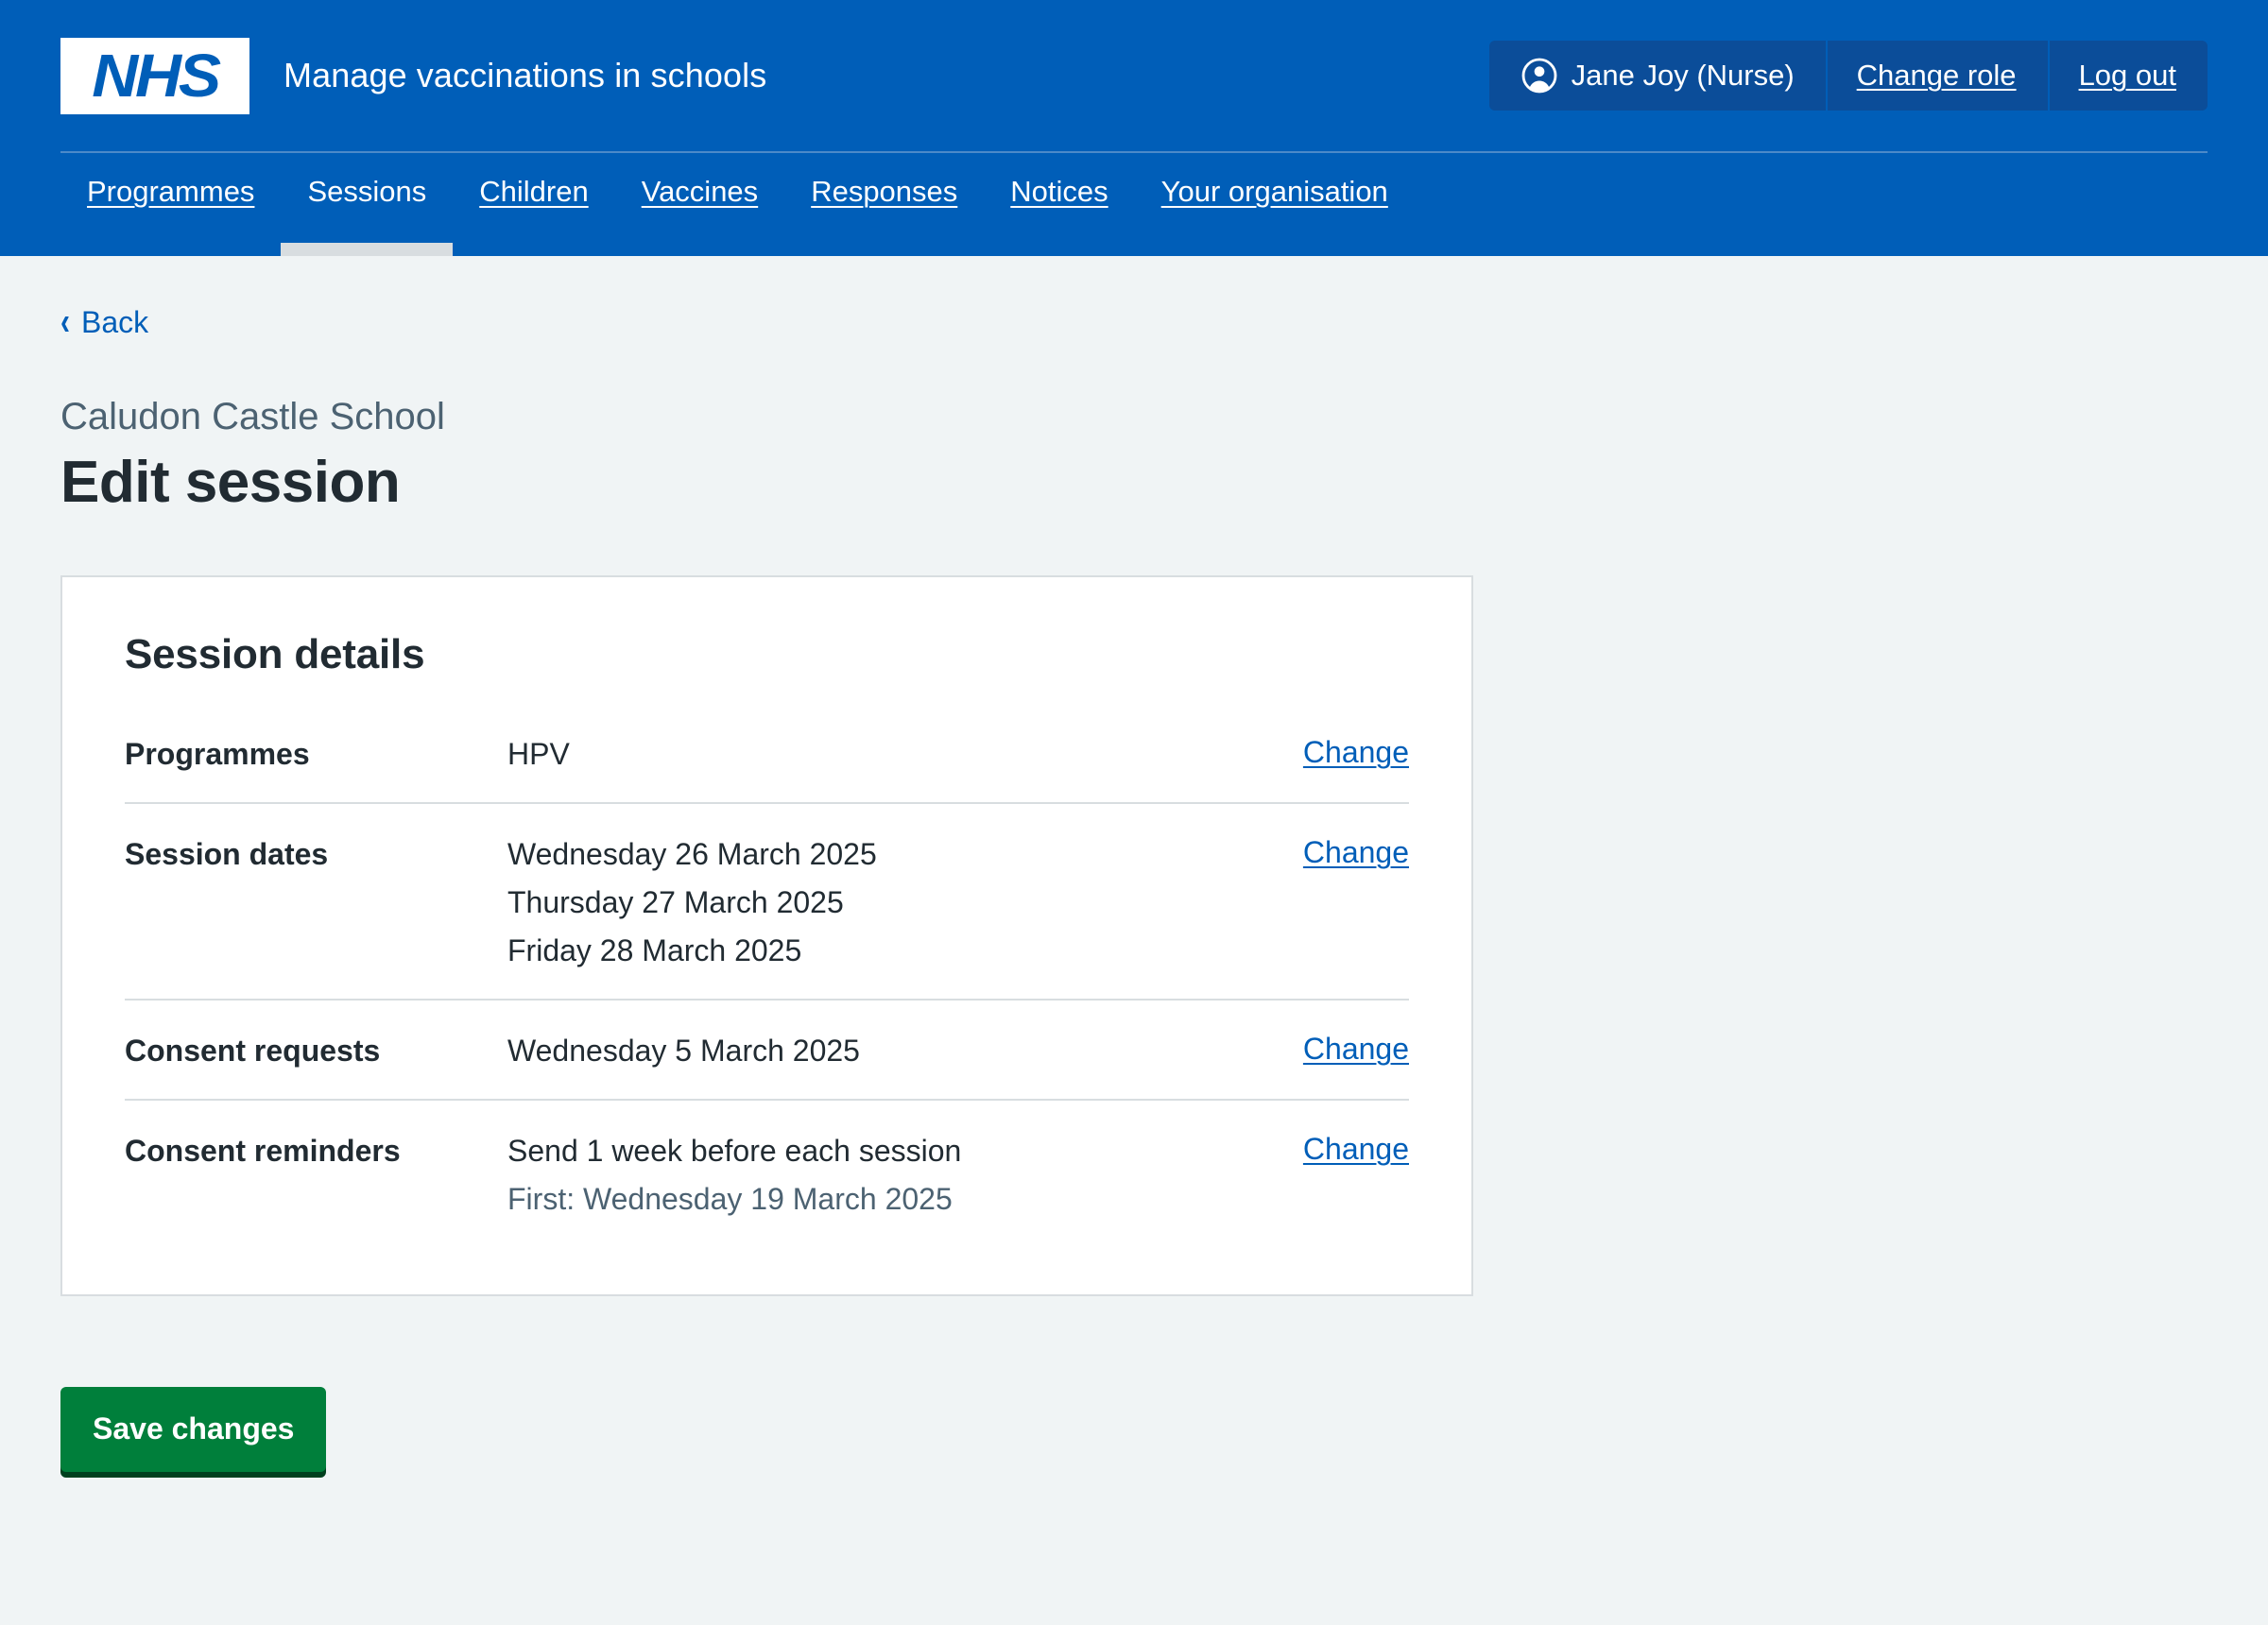 Image resolution: width=2268 pixels, height=1625 pixels. Describe the element at coordinates (730, 1199) in the screenshot. I see `value-subtext: First: Wednesday 19 March 2025` at that location.